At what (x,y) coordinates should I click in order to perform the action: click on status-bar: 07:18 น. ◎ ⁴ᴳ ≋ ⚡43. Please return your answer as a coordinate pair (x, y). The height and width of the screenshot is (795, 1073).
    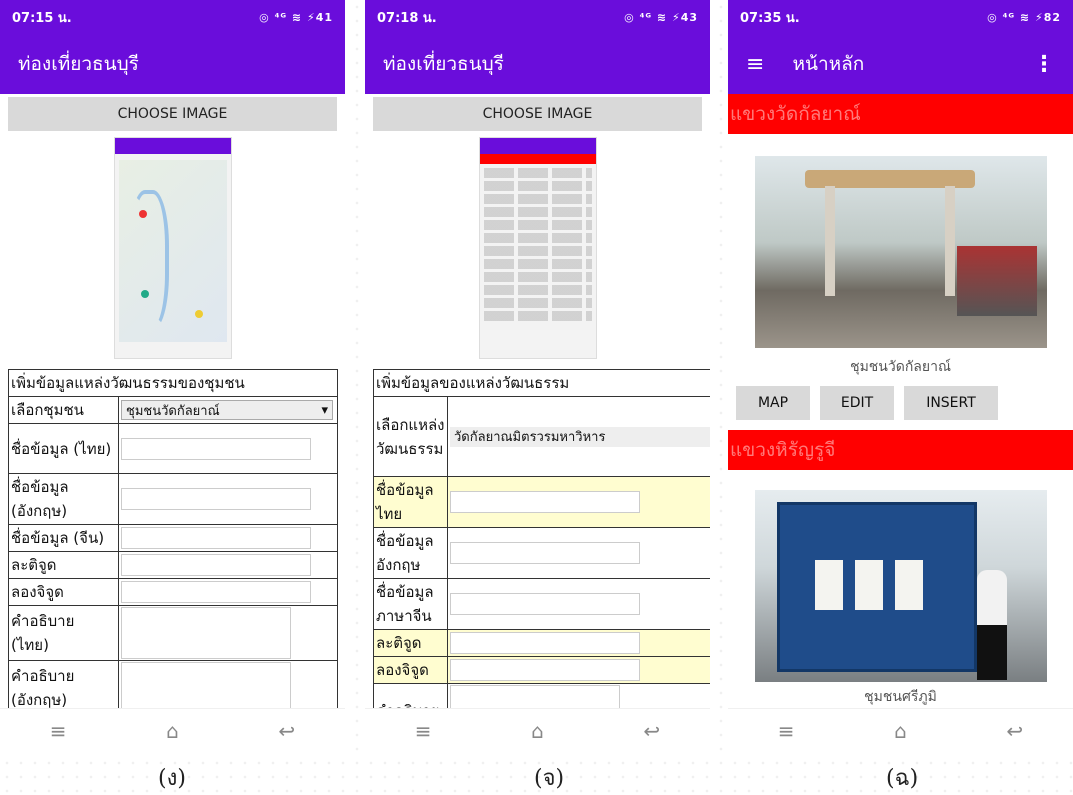
    Looking at the image, I should click on (537, 17).